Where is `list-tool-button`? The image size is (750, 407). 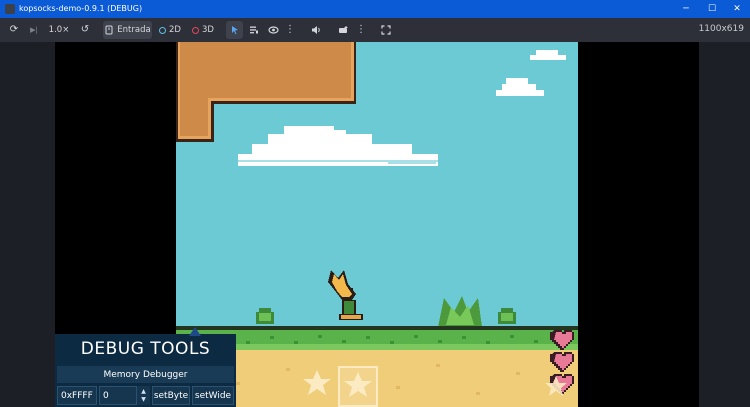
list-tool-button is located at coordinates (254, 30).